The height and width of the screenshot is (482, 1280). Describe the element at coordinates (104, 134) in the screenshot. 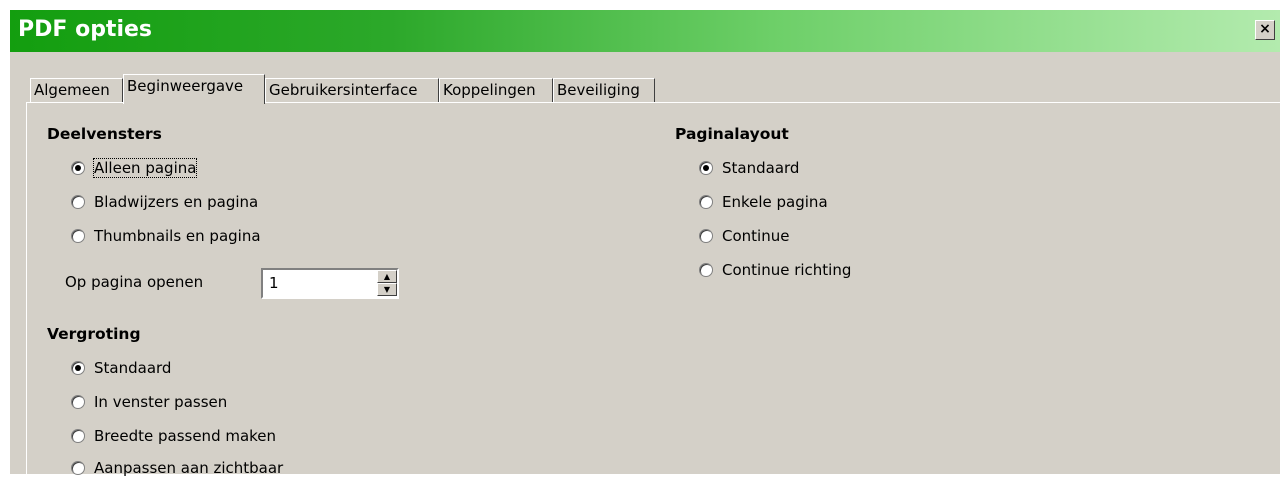

I see `deelvensters-heading: Deelvensters` at that location.